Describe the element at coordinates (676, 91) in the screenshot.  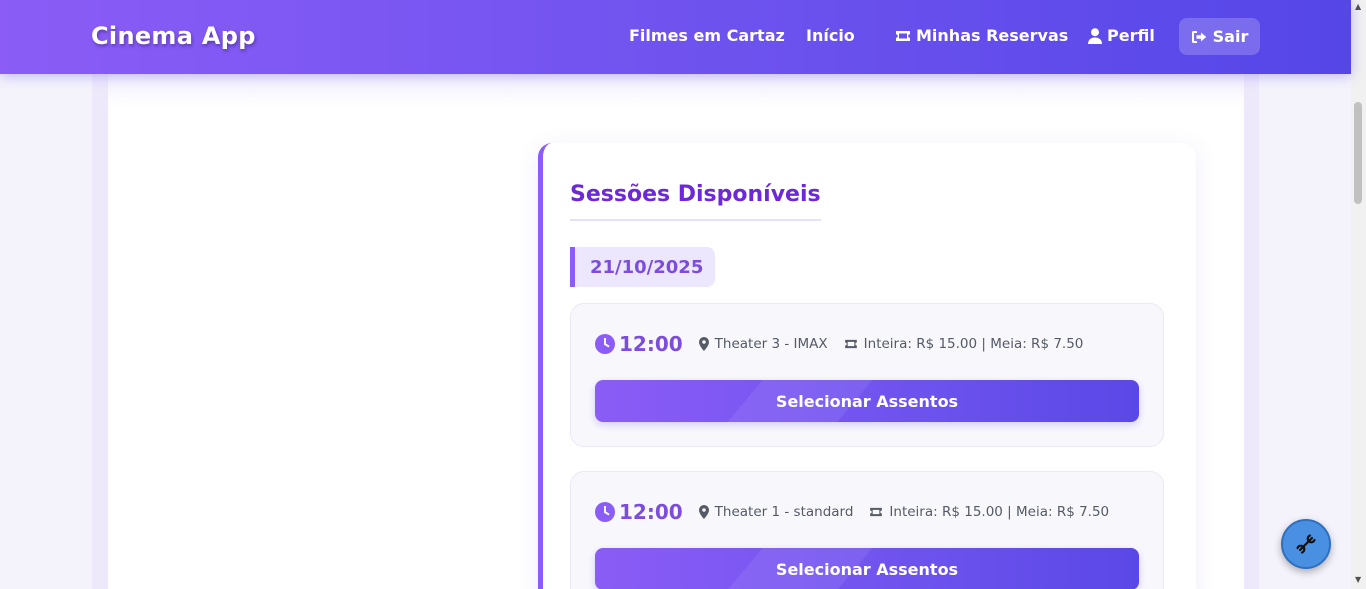
I see `content-top-fade` at that location.